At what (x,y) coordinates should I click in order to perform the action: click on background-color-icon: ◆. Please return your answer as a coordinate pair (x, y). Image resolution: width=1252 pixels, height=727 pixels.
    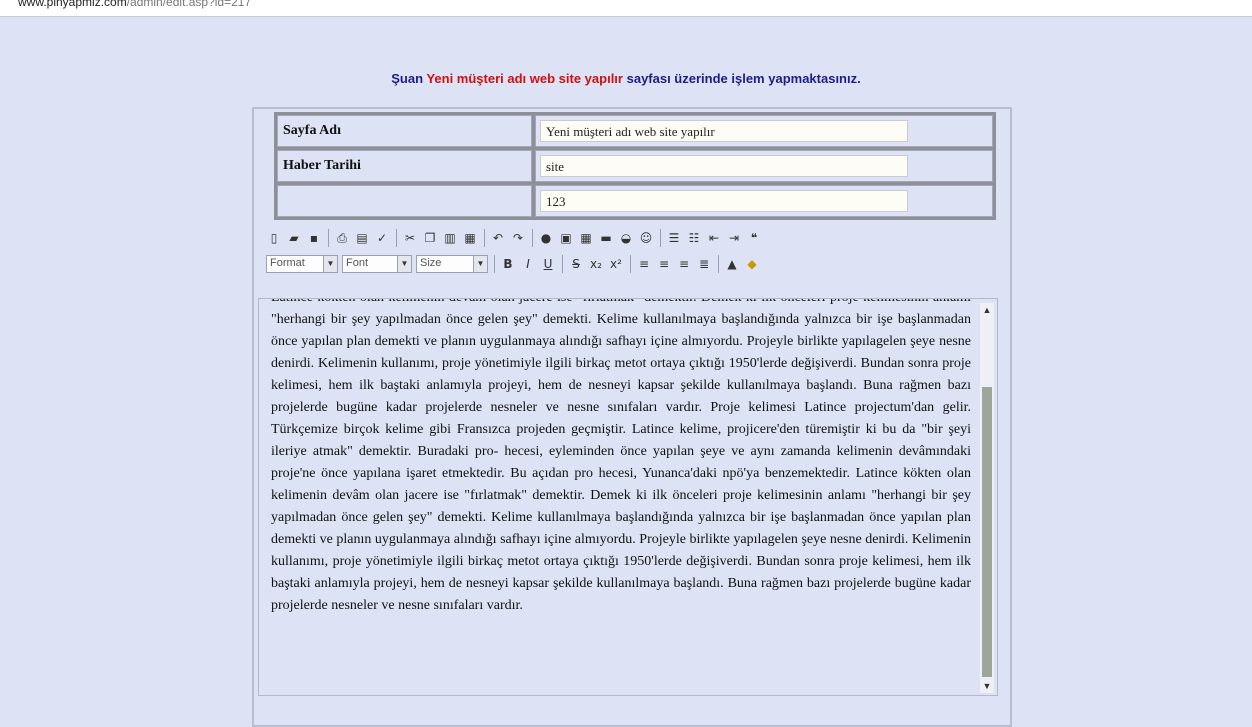
    Looking at the image, I should click on (752, 264).